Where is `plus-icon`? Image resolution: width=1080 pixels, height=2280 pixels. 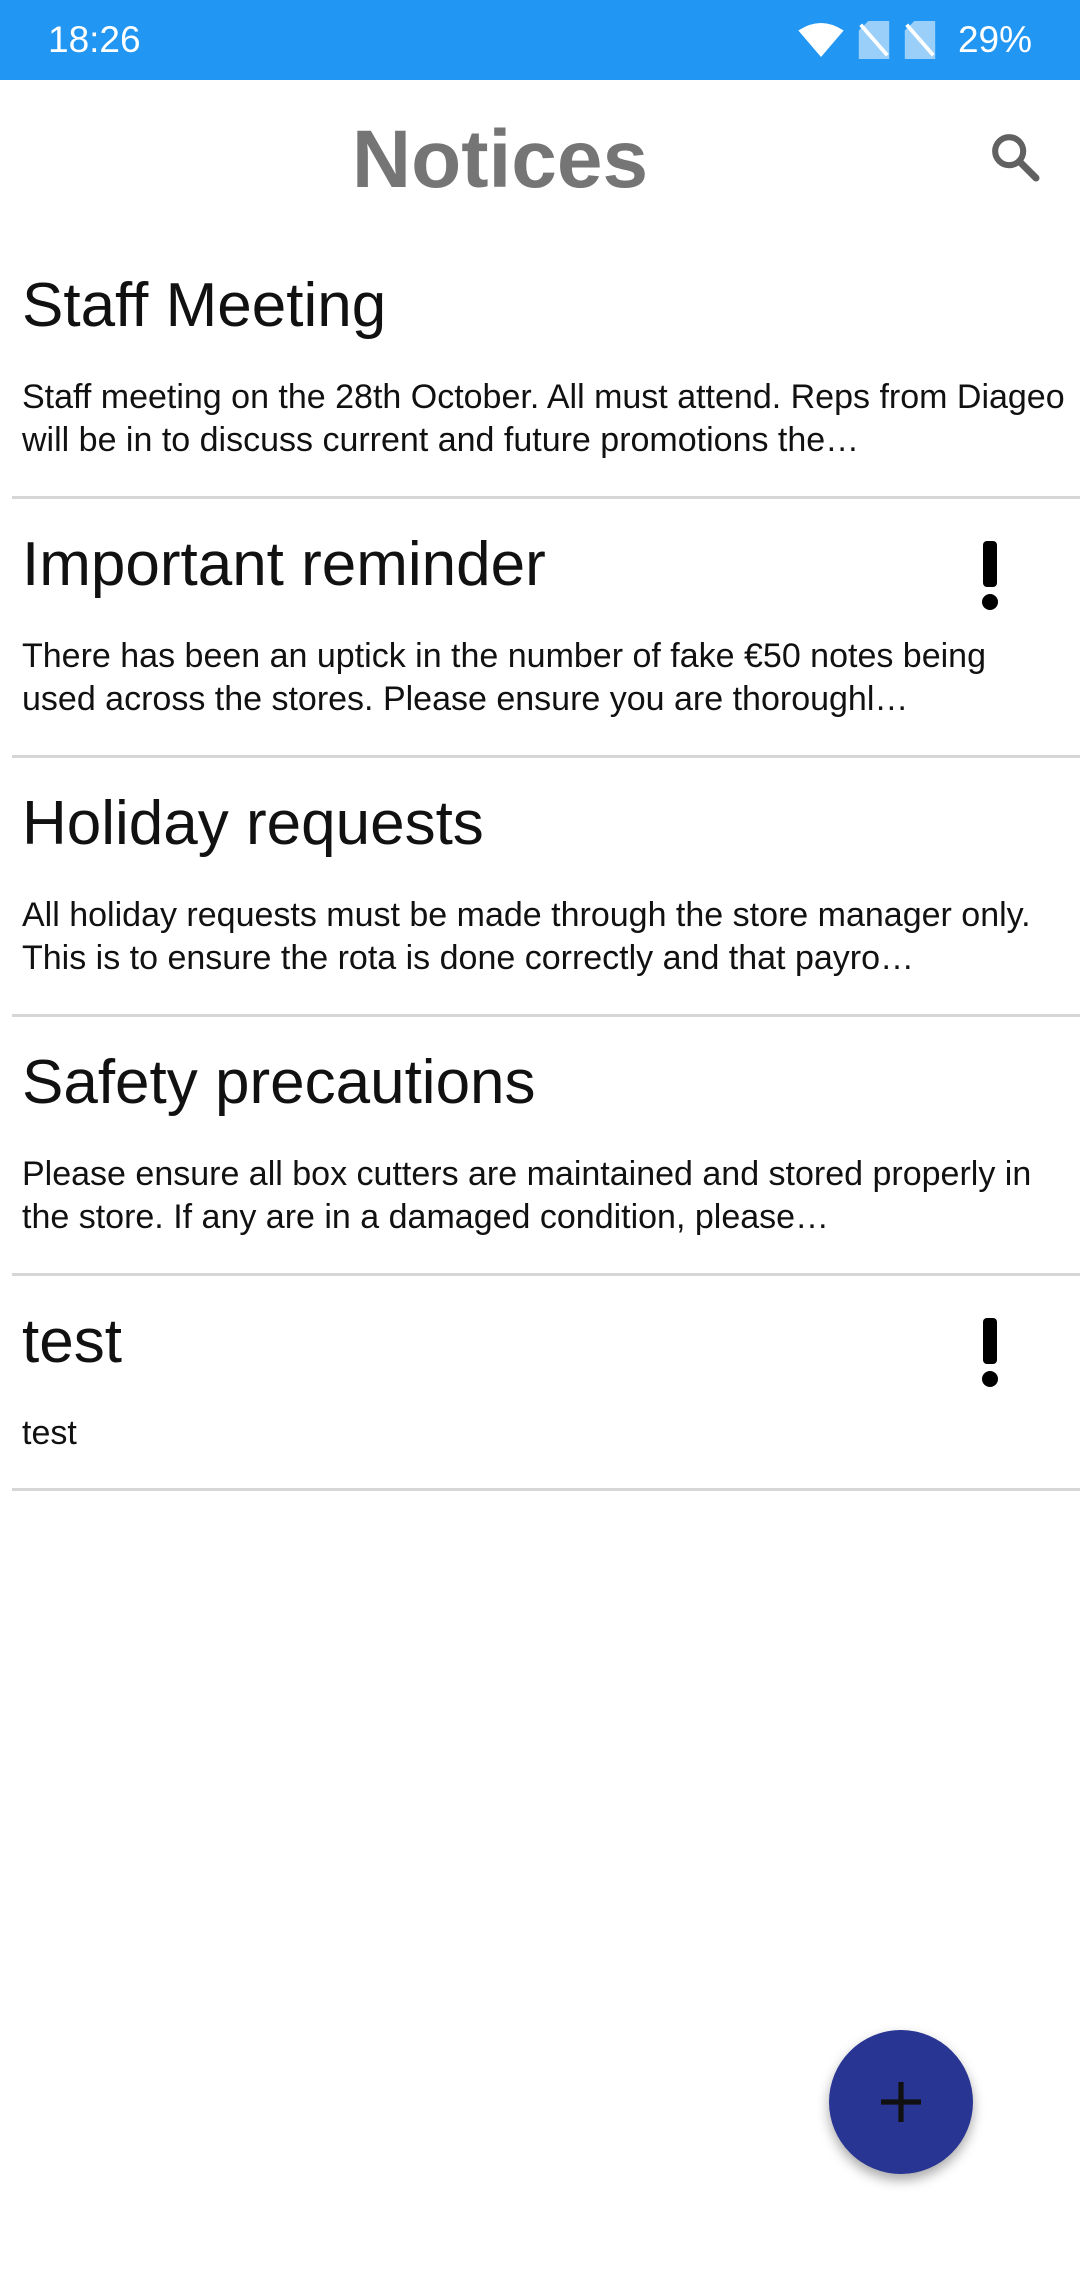 plus-icon is located at coordinates (901, 2102).